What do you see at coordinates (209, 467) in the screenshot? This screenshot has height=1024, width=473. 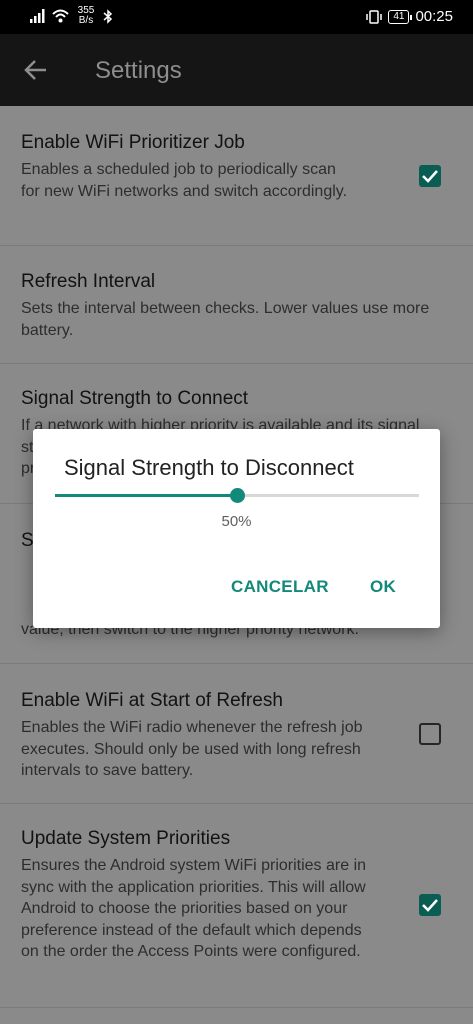 I see `dialog-title: Signal Strength to Disconnect` at bounding box center [209, 467].